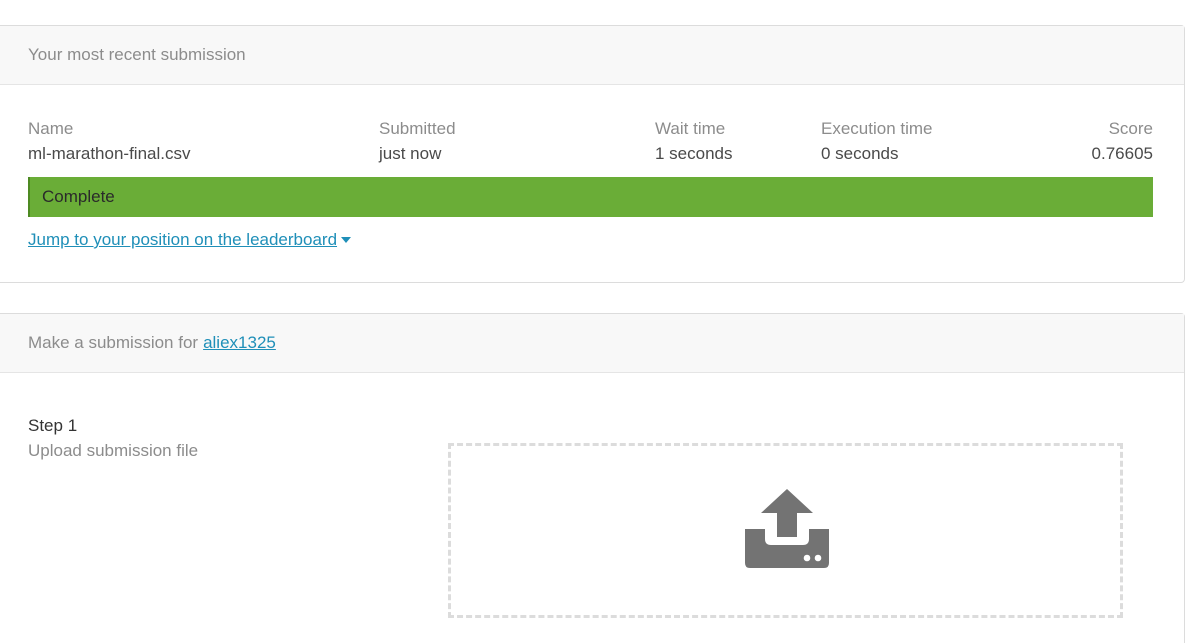  What do you see at coordinates (694, 153) in the screenshot?
I see `wait-time-value: 1 seconds` at bounding box center [694, 153].